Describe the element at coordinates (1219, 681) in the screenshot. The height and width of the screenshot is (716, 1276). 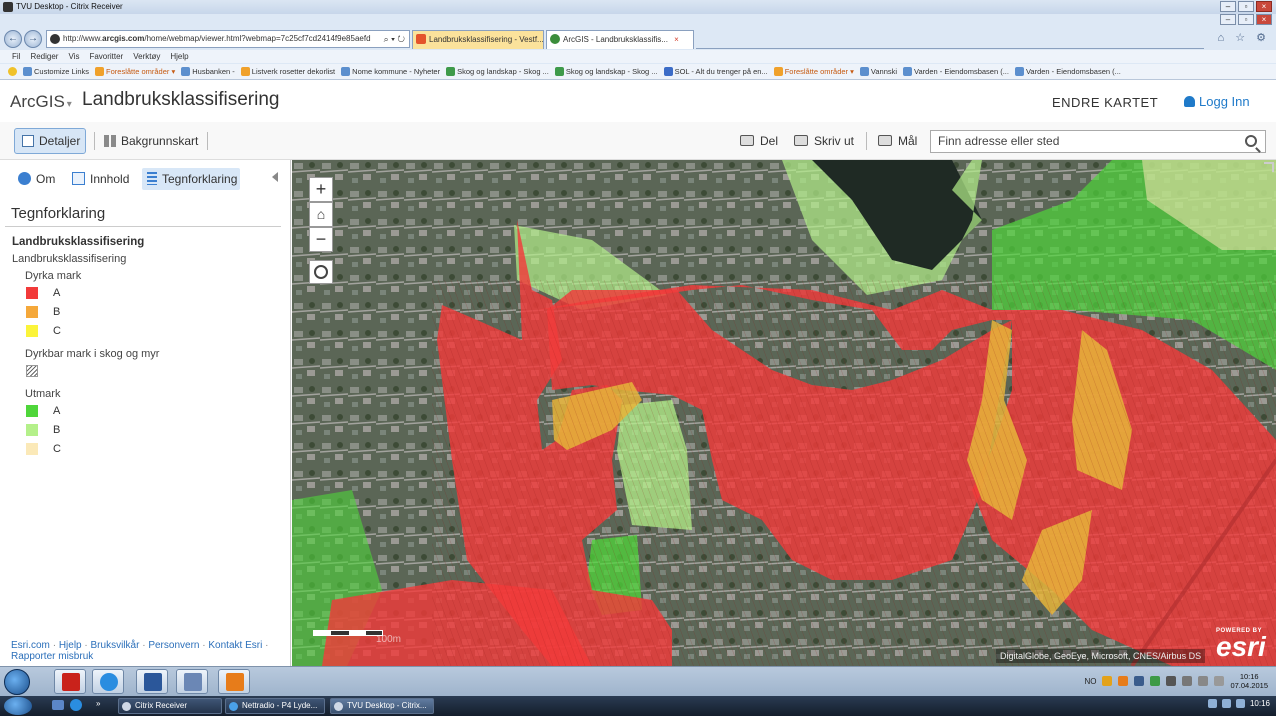
I see `volume-icon` at that location.